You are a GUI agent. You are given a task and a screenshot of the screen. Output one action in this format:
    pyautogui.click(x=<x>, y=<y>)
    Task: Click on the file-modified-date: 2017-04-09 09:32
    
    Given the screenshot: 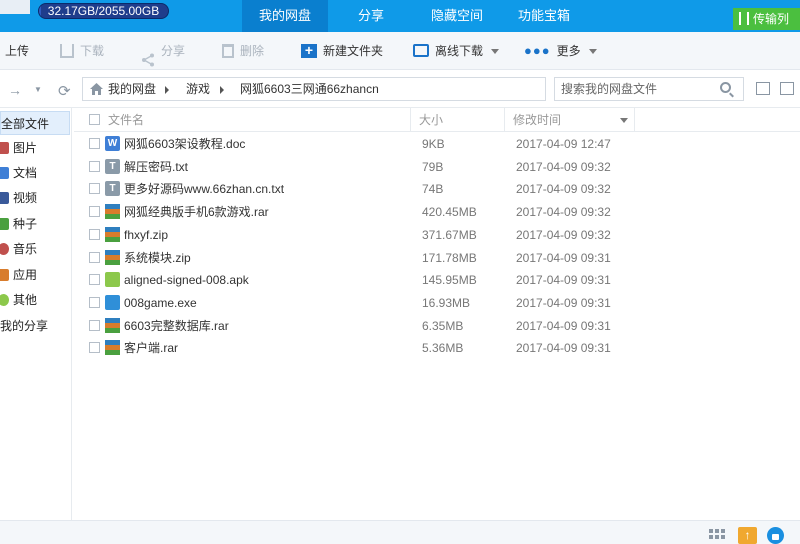 What is the action you would take?
    pyautogui.click(x=563, y=234)
    